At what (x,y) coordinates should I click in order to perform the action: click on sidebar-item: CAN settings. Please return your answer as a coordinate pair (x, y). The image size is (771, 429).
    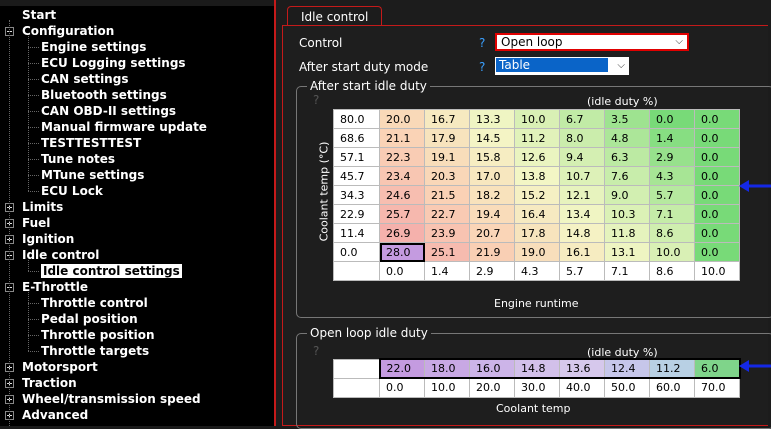
    Looking at the image, I should click on (84, 79).